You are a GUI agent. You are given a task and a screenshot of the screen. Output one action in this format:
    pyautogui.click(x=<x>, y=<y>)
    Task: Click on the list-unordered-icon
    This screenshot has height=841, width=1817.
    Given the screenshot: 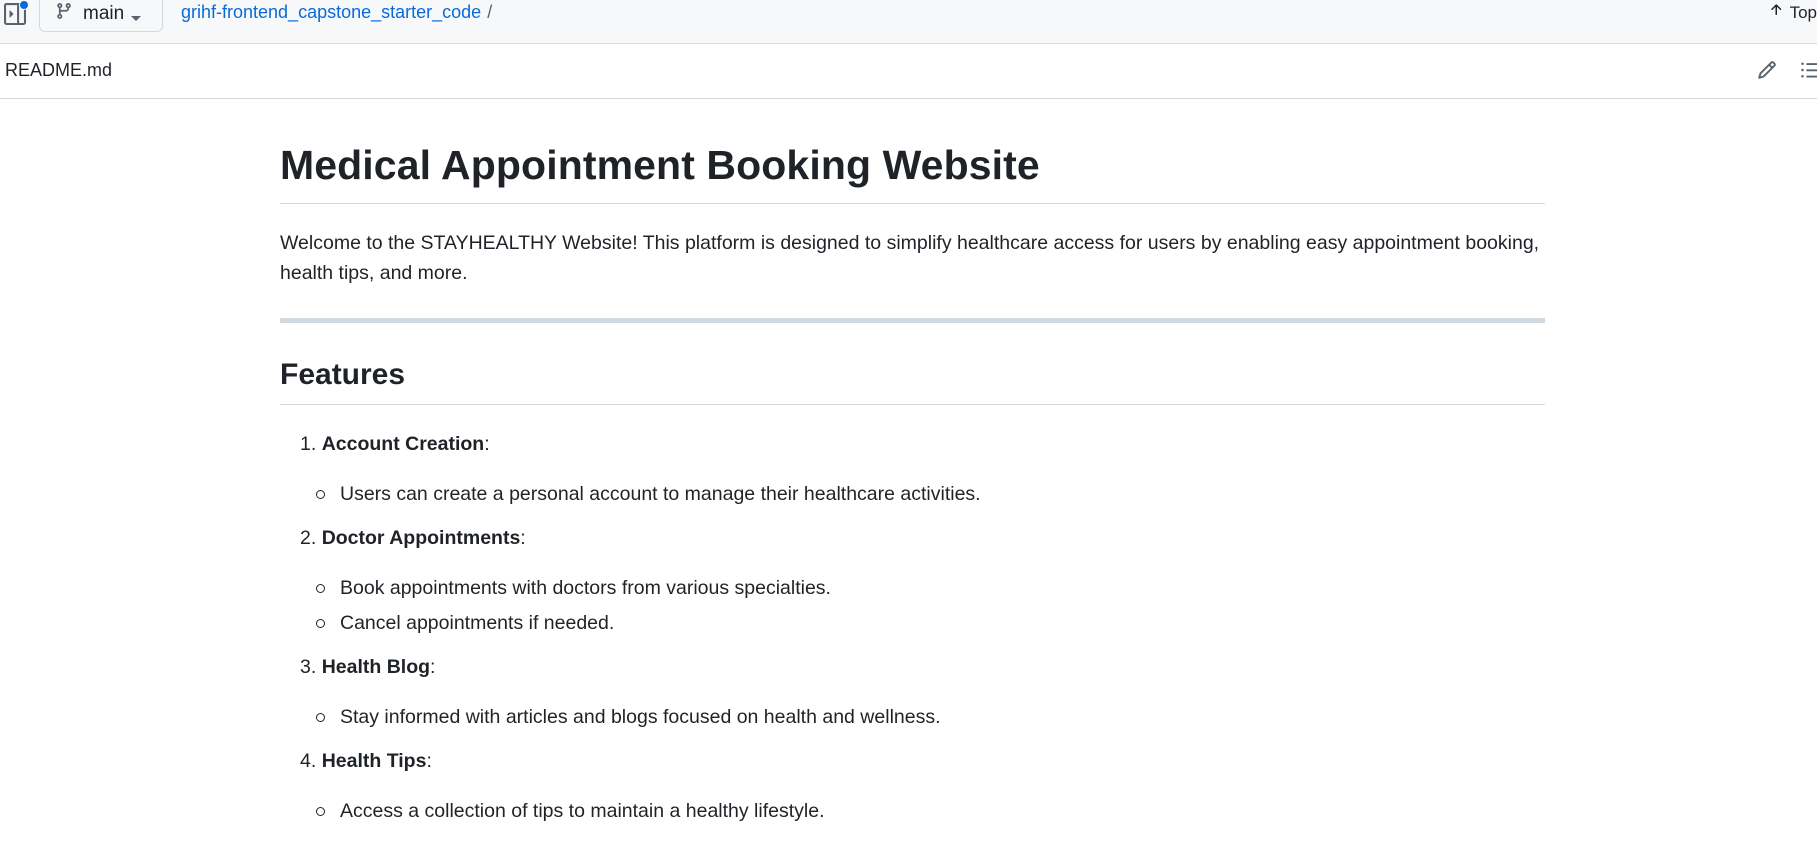 What is the action you would take?
    pyautogui.click(x=1808, y=71)
    